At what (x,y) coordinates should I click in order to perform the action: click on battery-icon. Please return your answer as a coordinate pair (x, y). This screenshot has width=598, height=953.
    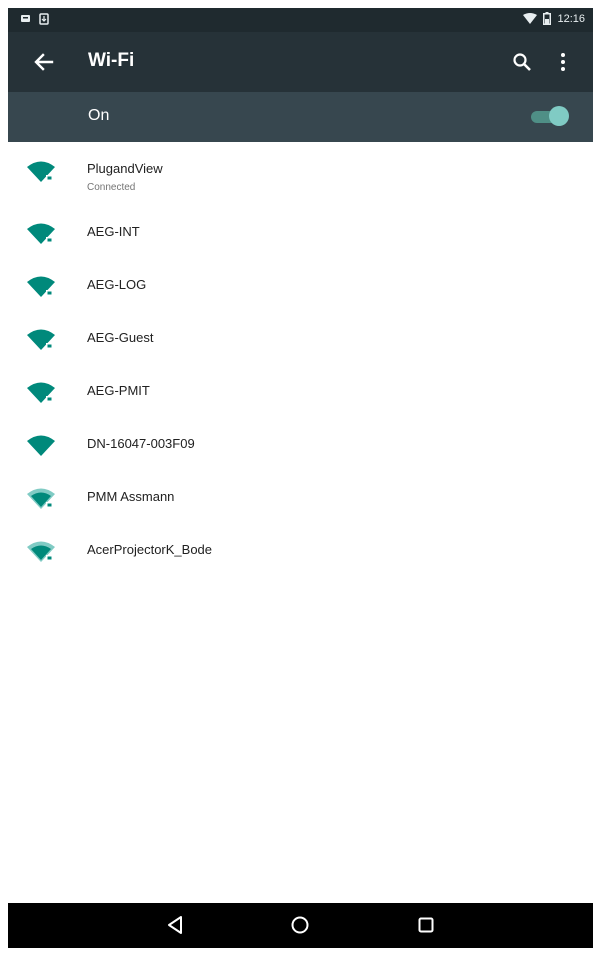
    Looking at the image, I should click on (547, 18).